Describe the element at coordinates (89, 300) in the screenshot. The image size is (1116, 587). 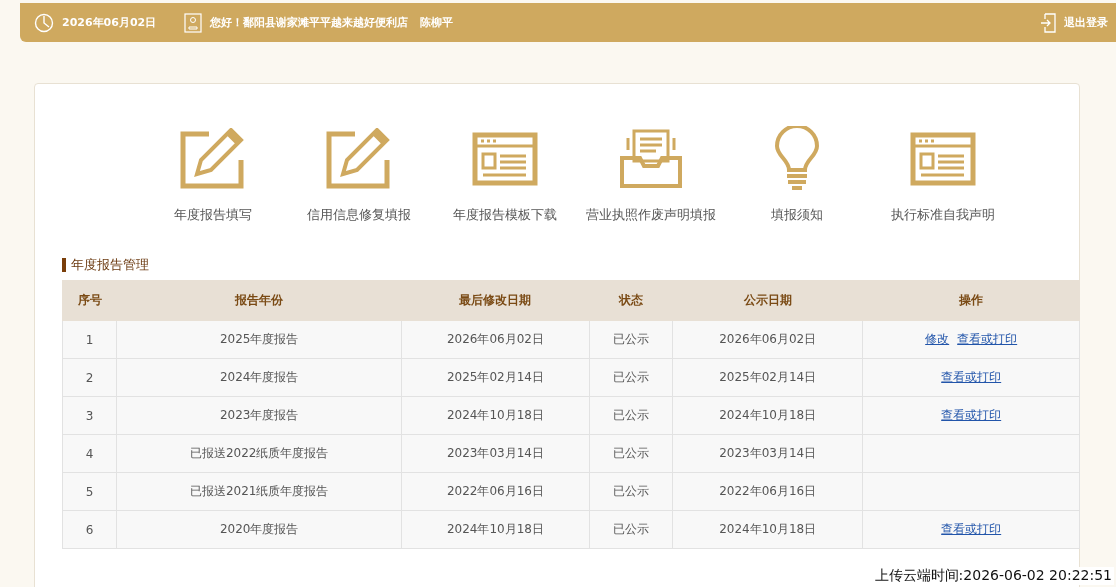
I see `column-header: 序号` at that location.